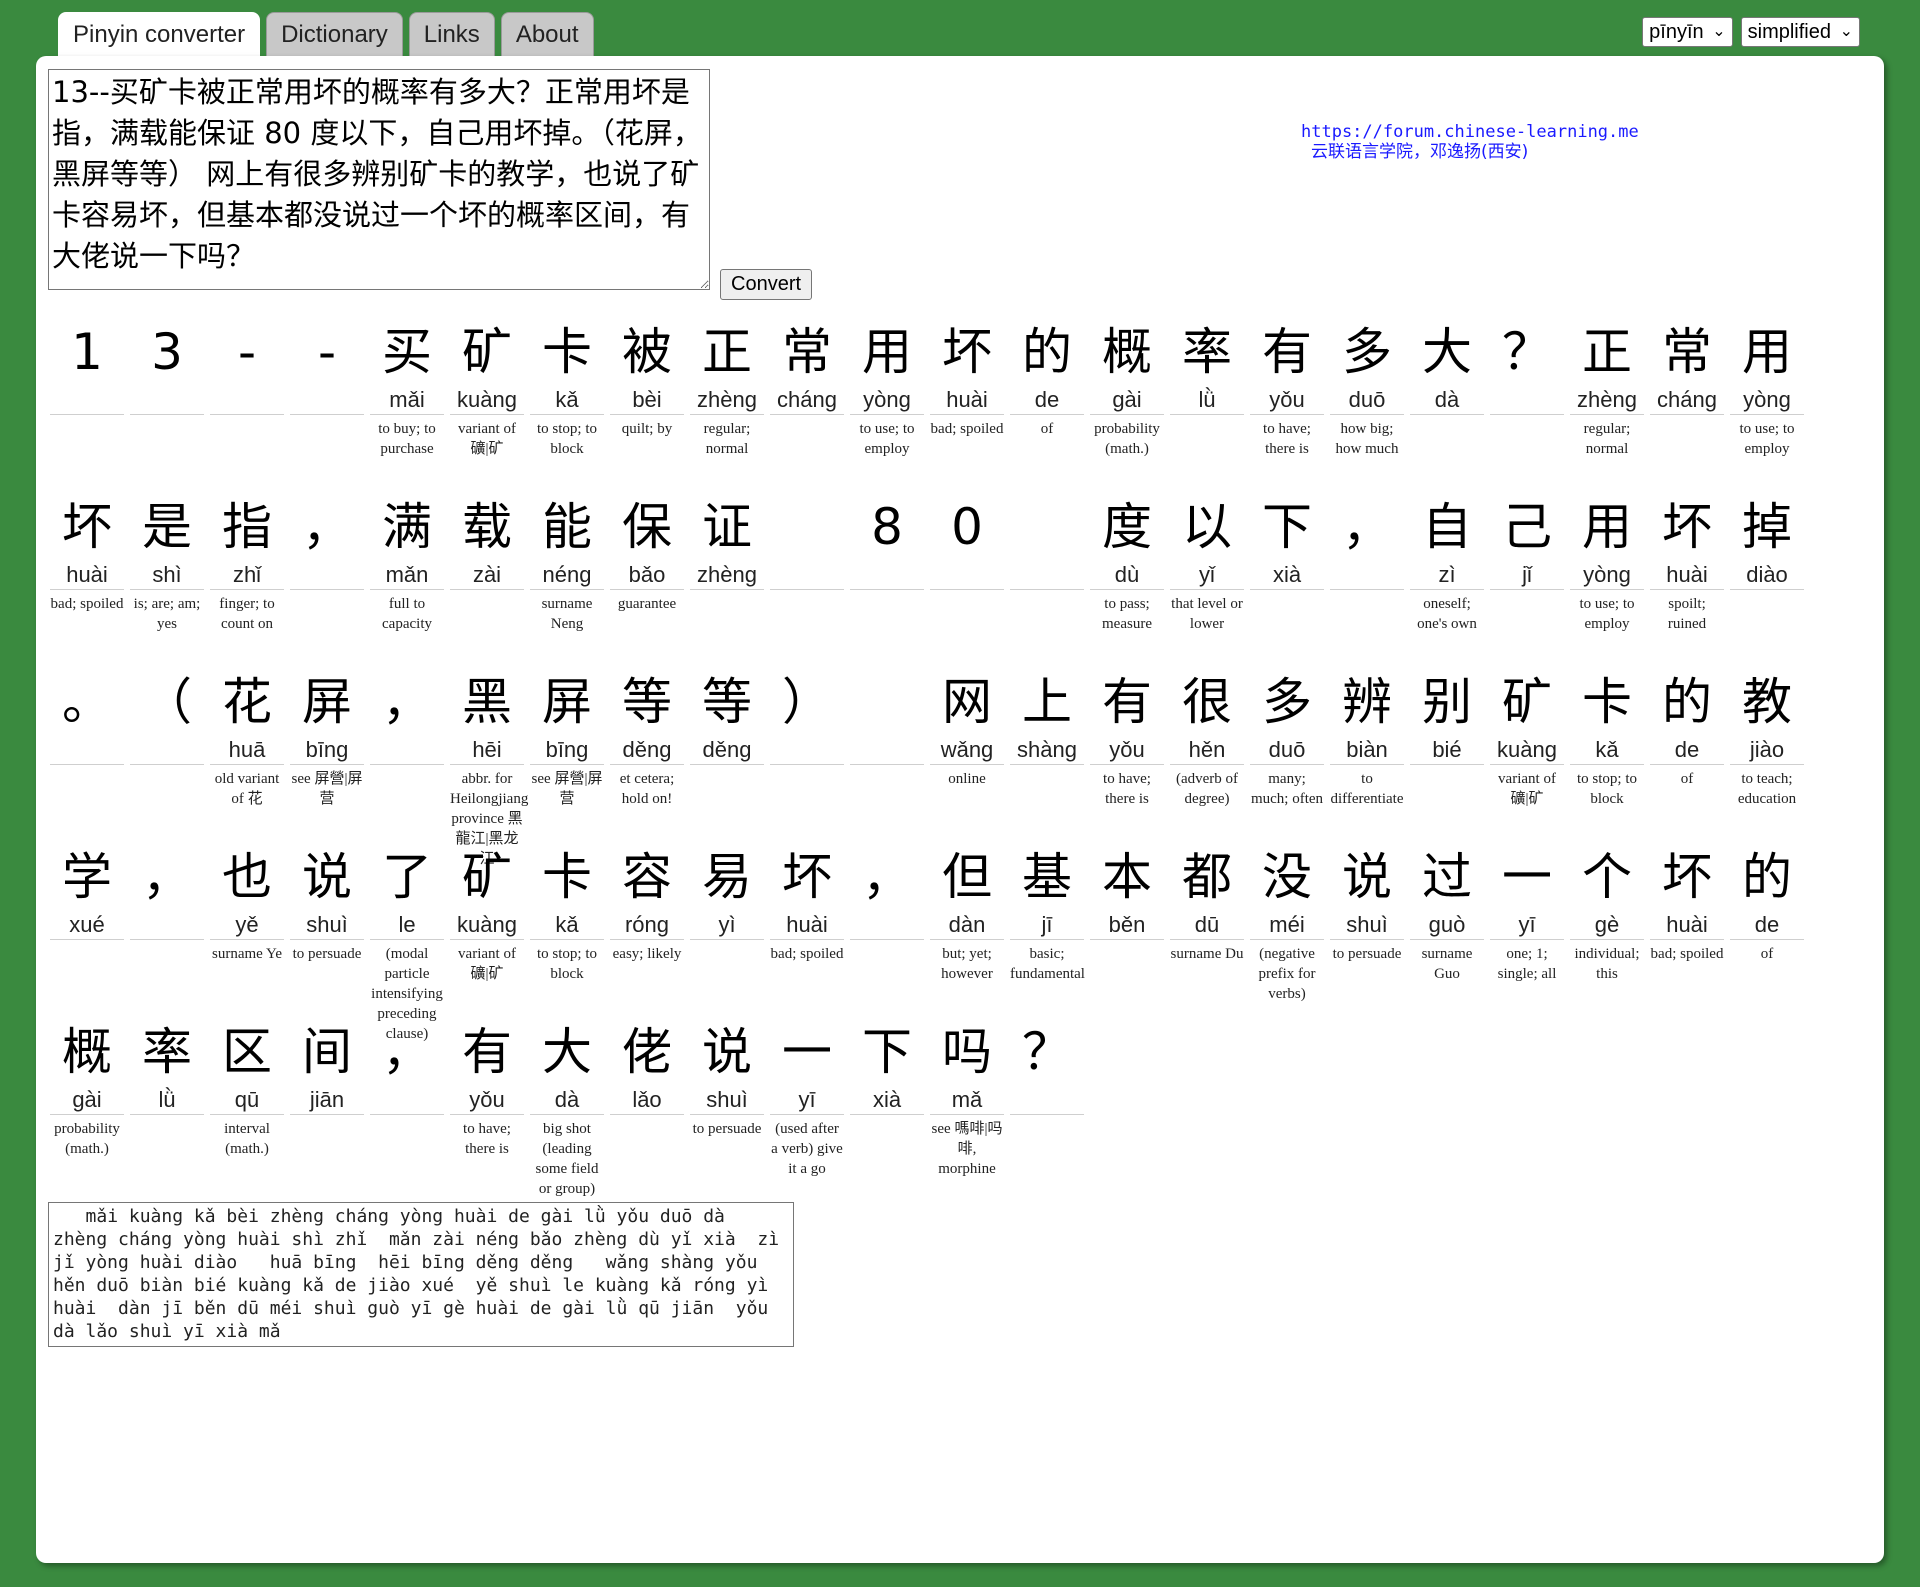  What do you see at coordinates (887, 580) in the screenshot?
I see `word-cell: 8` at bounding box center [887, 580].